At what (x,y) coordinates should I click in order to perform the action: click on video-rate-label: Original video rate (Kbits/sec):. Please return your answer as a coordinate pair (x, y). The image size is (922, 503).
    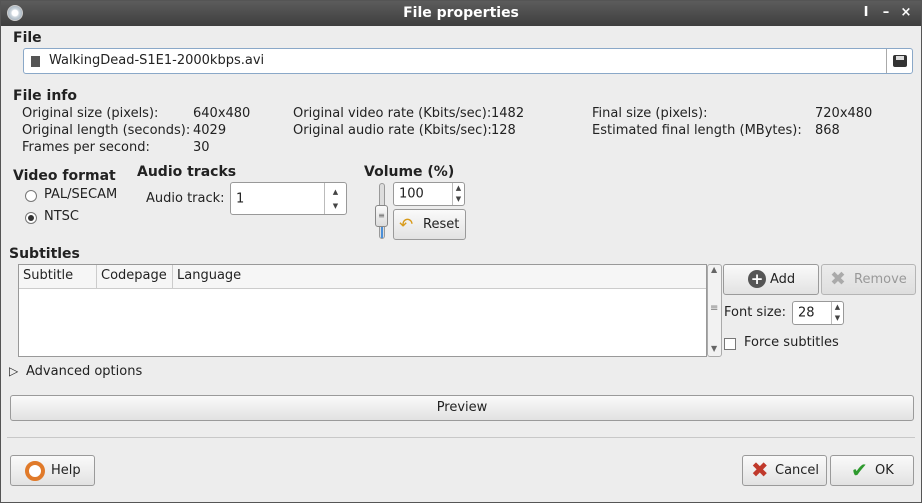
    Looking at the image, I should click on (392, 113).